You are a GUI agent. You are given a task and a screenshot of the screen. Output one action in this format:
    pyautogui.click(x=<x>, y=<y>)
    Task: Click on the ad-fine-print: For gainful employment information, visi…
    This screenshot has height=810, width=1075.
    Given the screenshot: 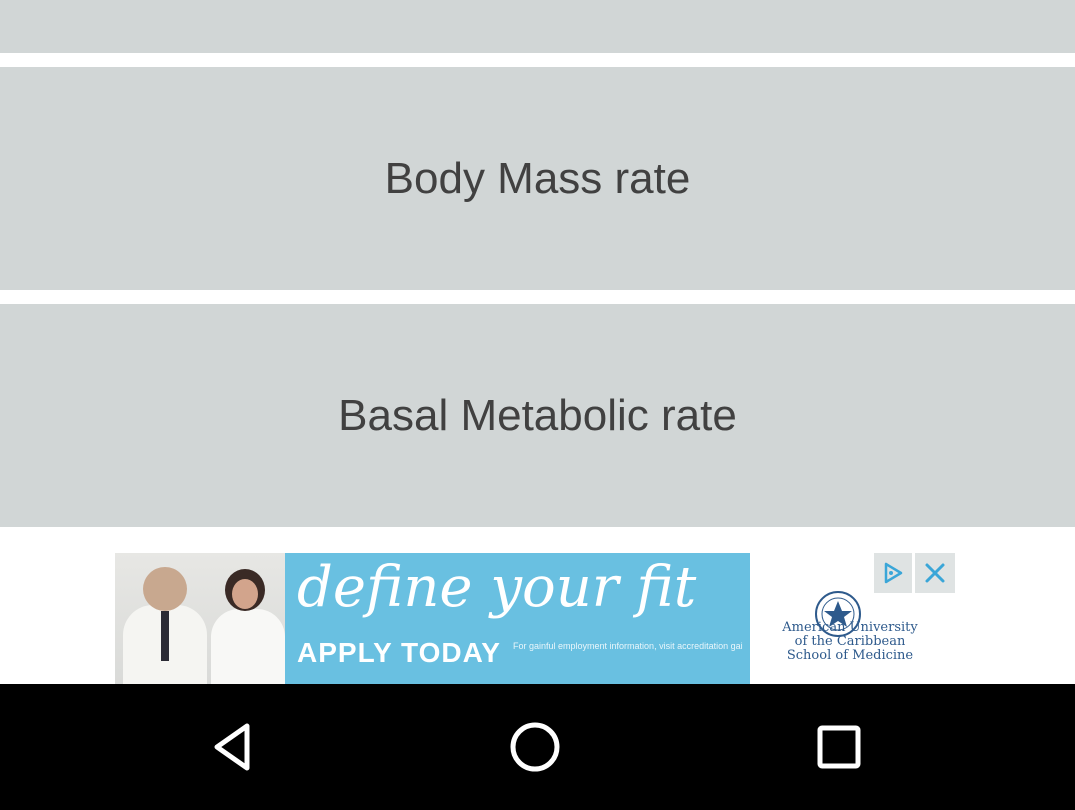 What is the action you would take?
    pyautogui.click(x=628, y=646)
    